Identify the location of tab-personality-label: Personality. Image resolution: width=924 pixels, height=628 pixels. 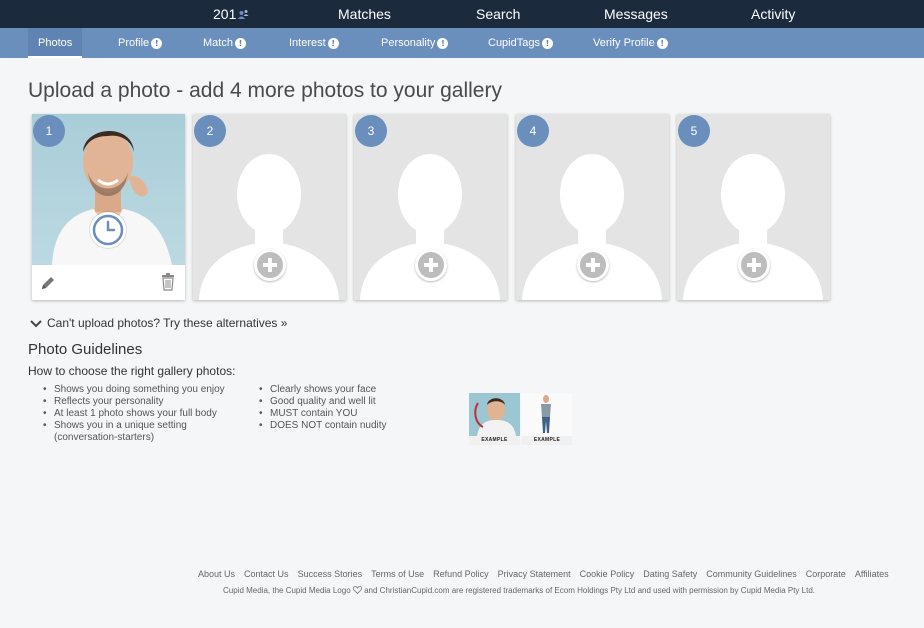
(408, 43).